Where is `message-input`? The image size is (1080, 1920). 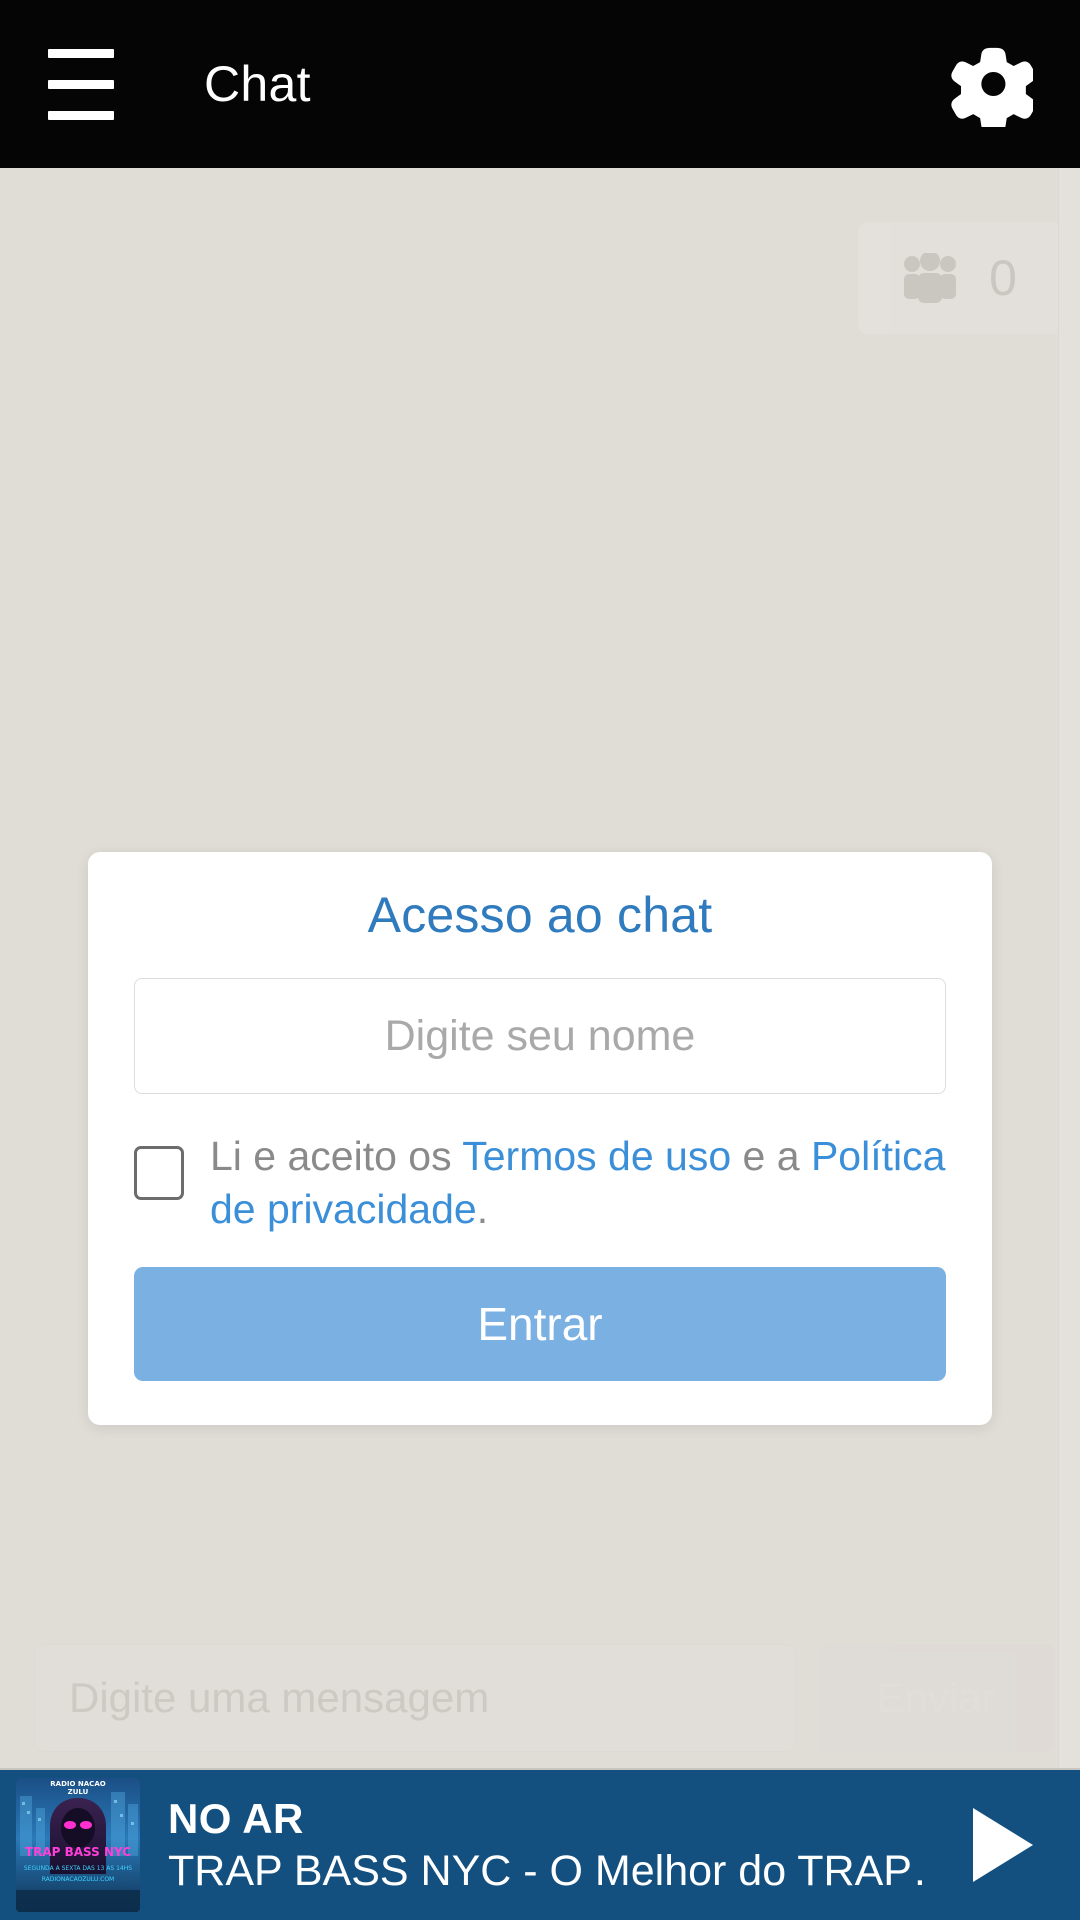
message-input is located at coordinates (415, 1698).